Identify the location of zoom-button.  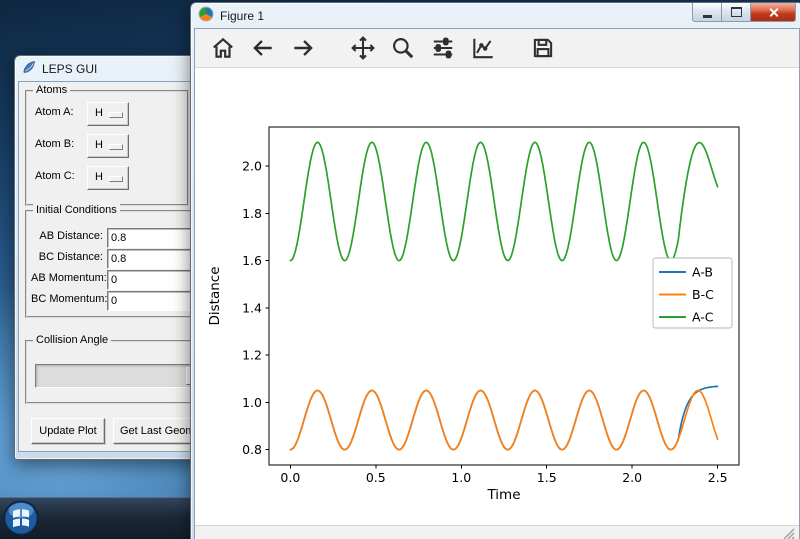
(403, 48).